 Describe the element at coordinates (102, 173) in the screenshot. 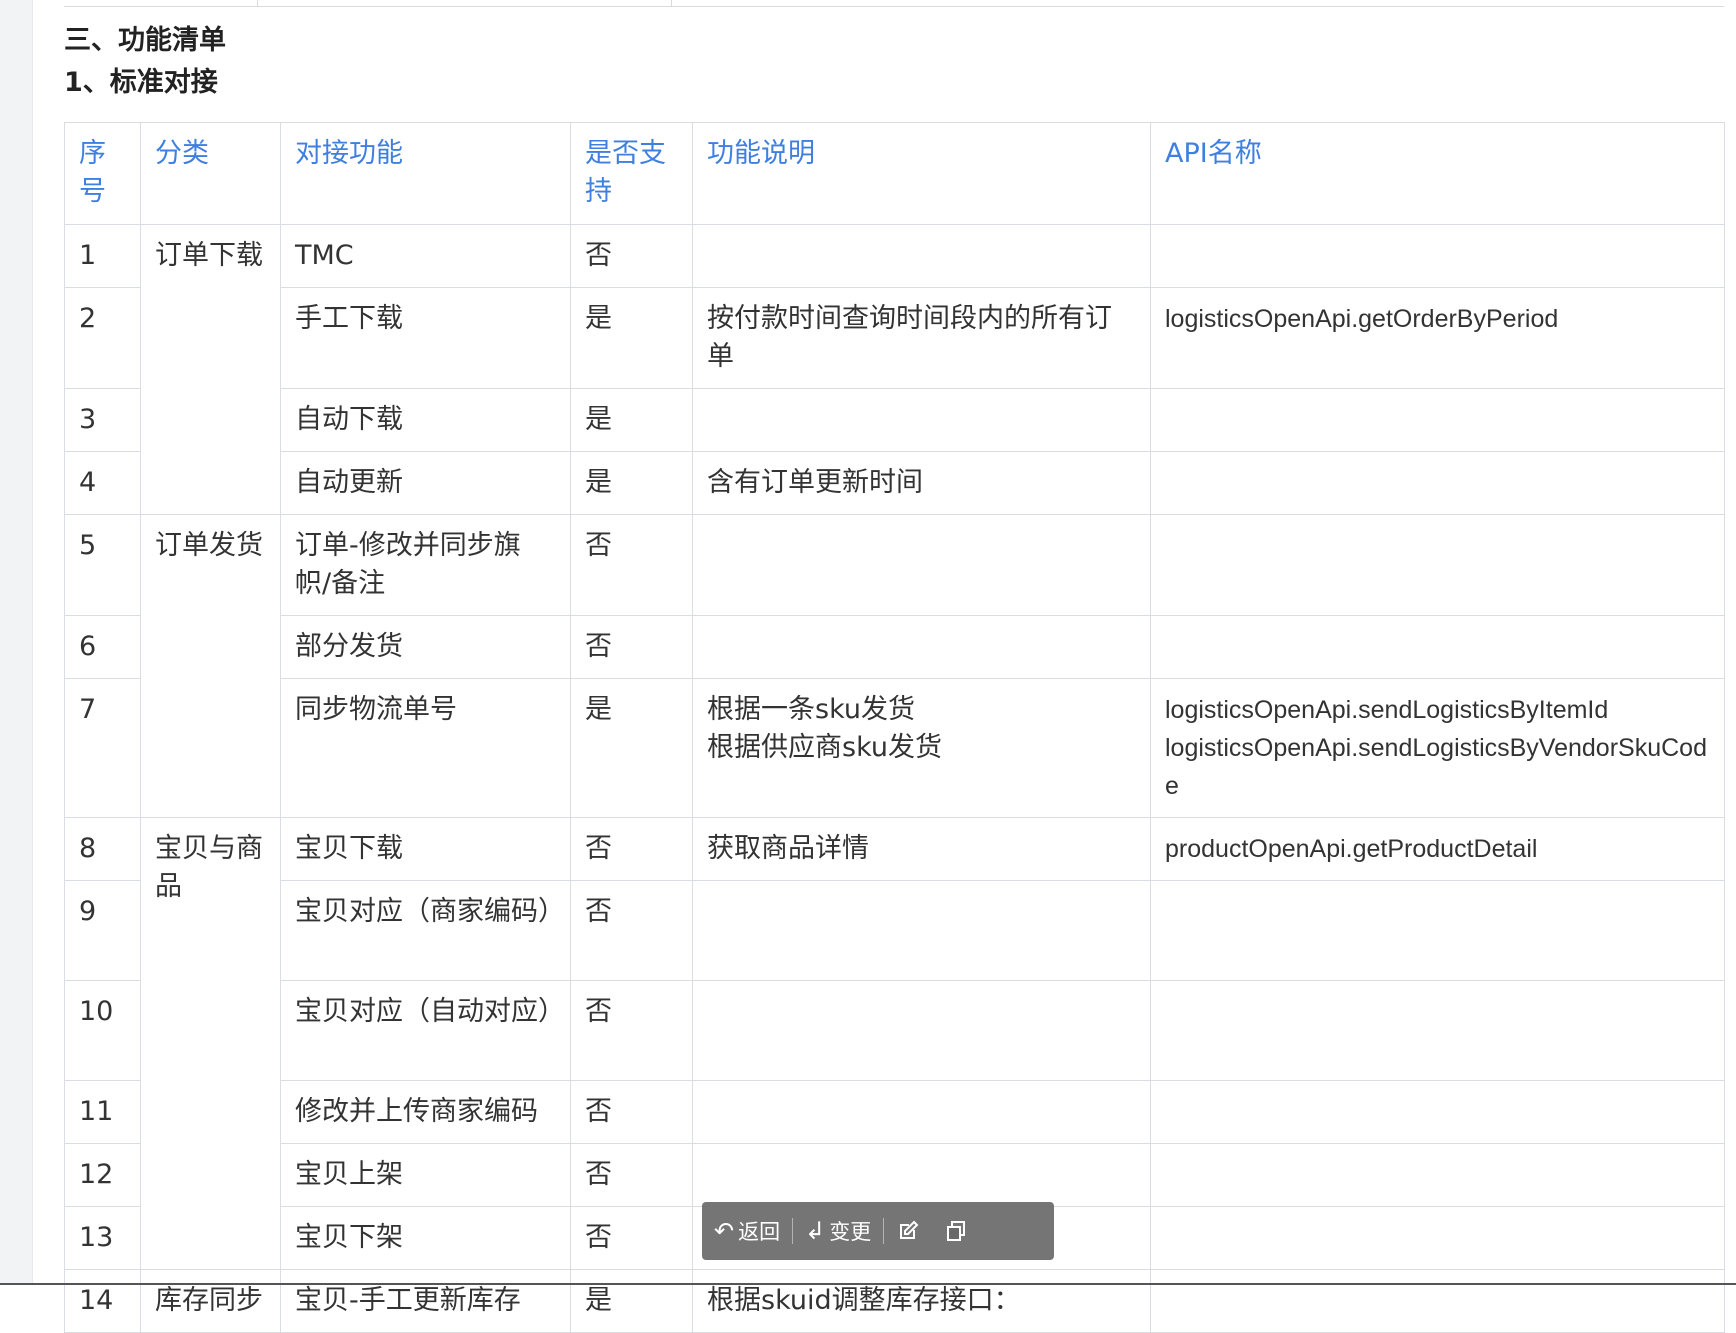

I see `col-header-no: 序号` at that location.